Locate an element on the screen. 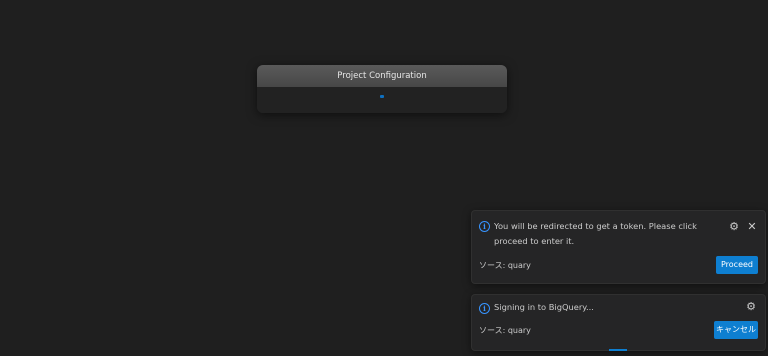 The width and height of the screenshot is (768, 356). notification-progress is located at coordinates (618, 350).